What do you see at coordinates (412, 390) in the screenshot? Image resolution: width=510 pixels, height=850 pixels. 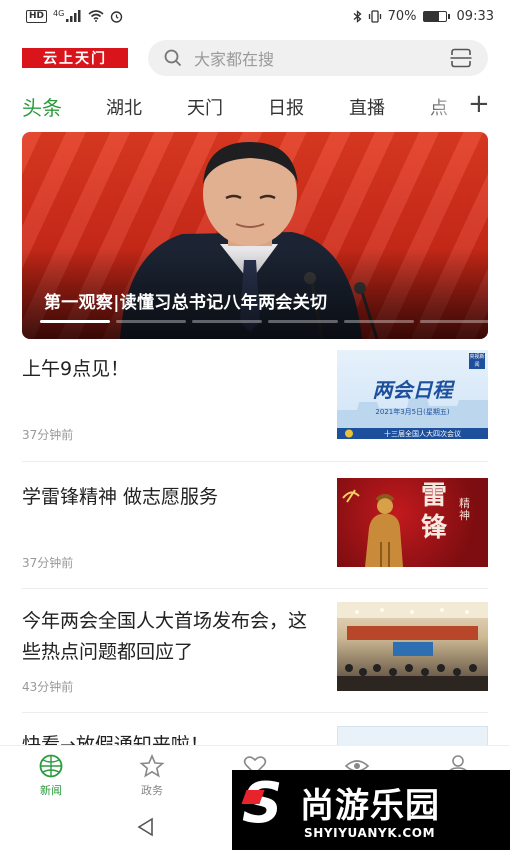 I see `thumb-heading: 两会日程` at bounding box center [412, 390].